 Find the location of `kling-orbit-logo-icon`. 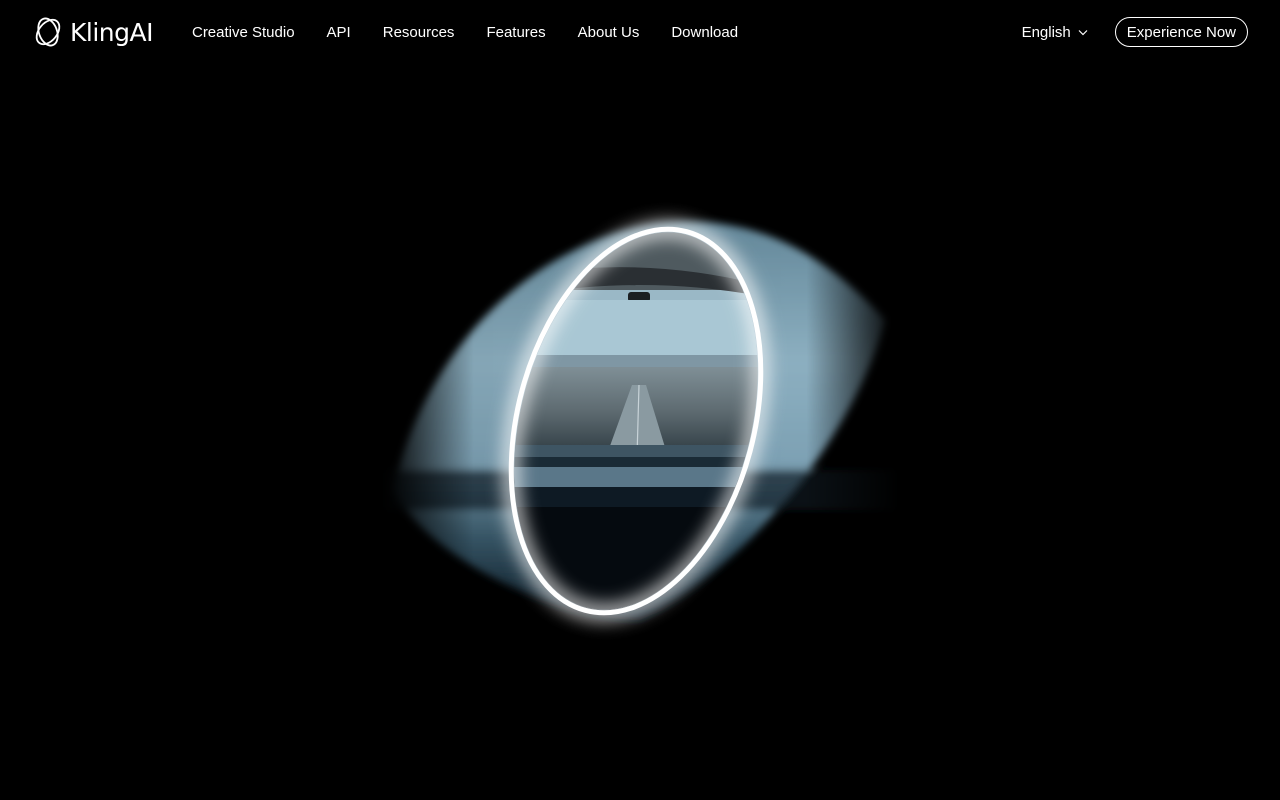

kling-orbit-logo-icon is located at coordinates (48, 32).